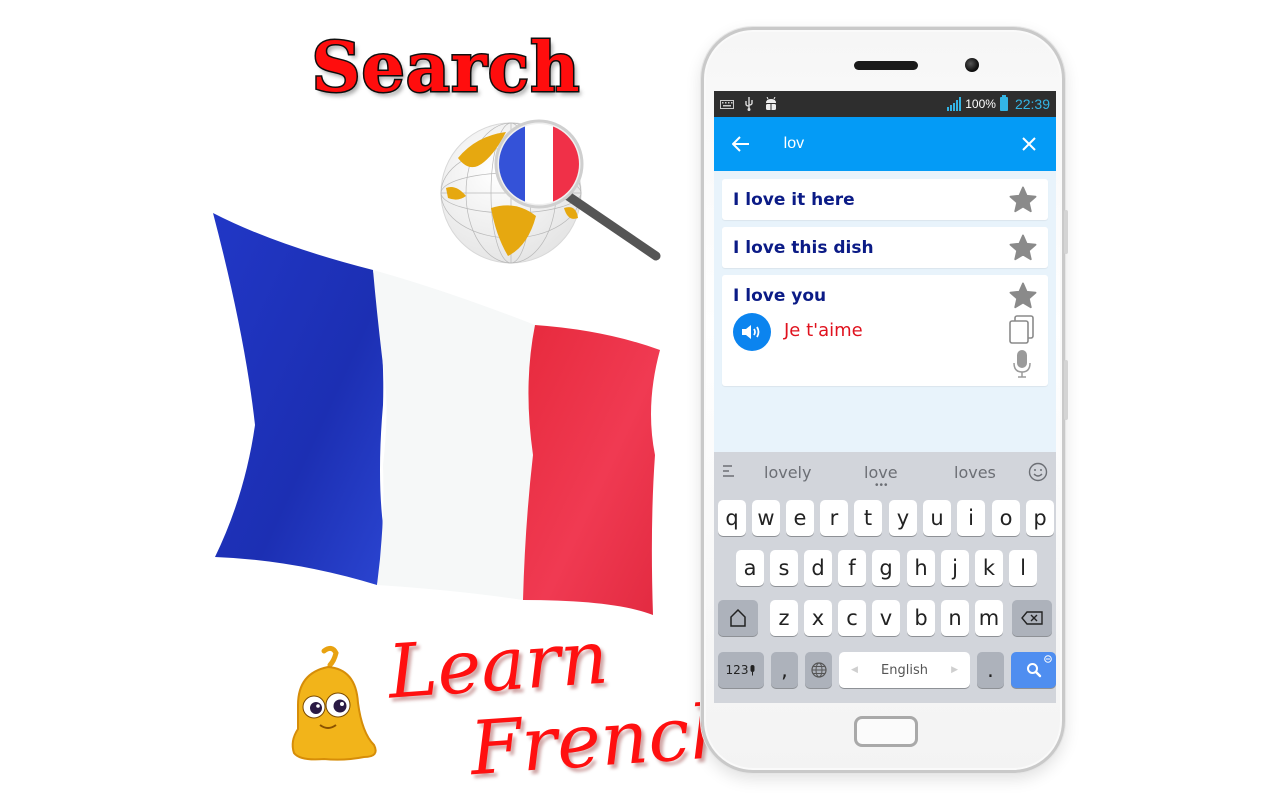 The image size is (1280, 800). What do you see at coordinates (971, 518) in the screenshot?
I see `key-i: i` at bounding box center [971, 518].